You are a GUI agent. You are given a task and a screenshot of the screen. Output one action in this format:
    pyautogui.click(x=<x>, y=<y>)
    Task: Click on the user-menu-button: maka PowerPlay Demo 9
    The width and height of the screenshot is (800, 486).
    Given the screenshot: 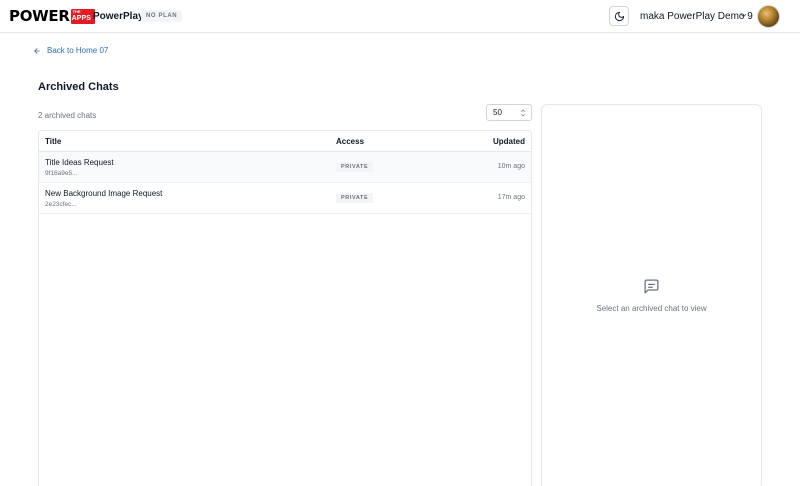 What is the action you would take?
    pyautogui.click(x=696, y=16)
    